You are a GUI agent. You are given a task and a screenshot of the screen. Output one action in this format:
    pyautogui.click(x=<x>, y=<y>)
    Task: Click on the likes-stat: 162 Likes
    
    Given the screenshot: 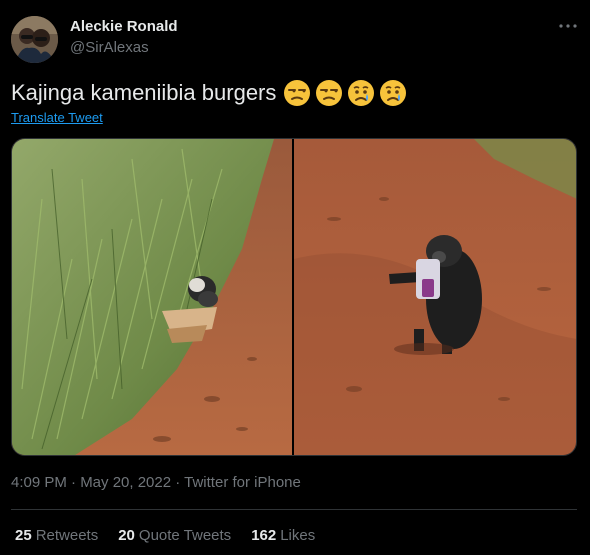 What is the action you would take?
    pyautogui.click(x=283, y=535)
    